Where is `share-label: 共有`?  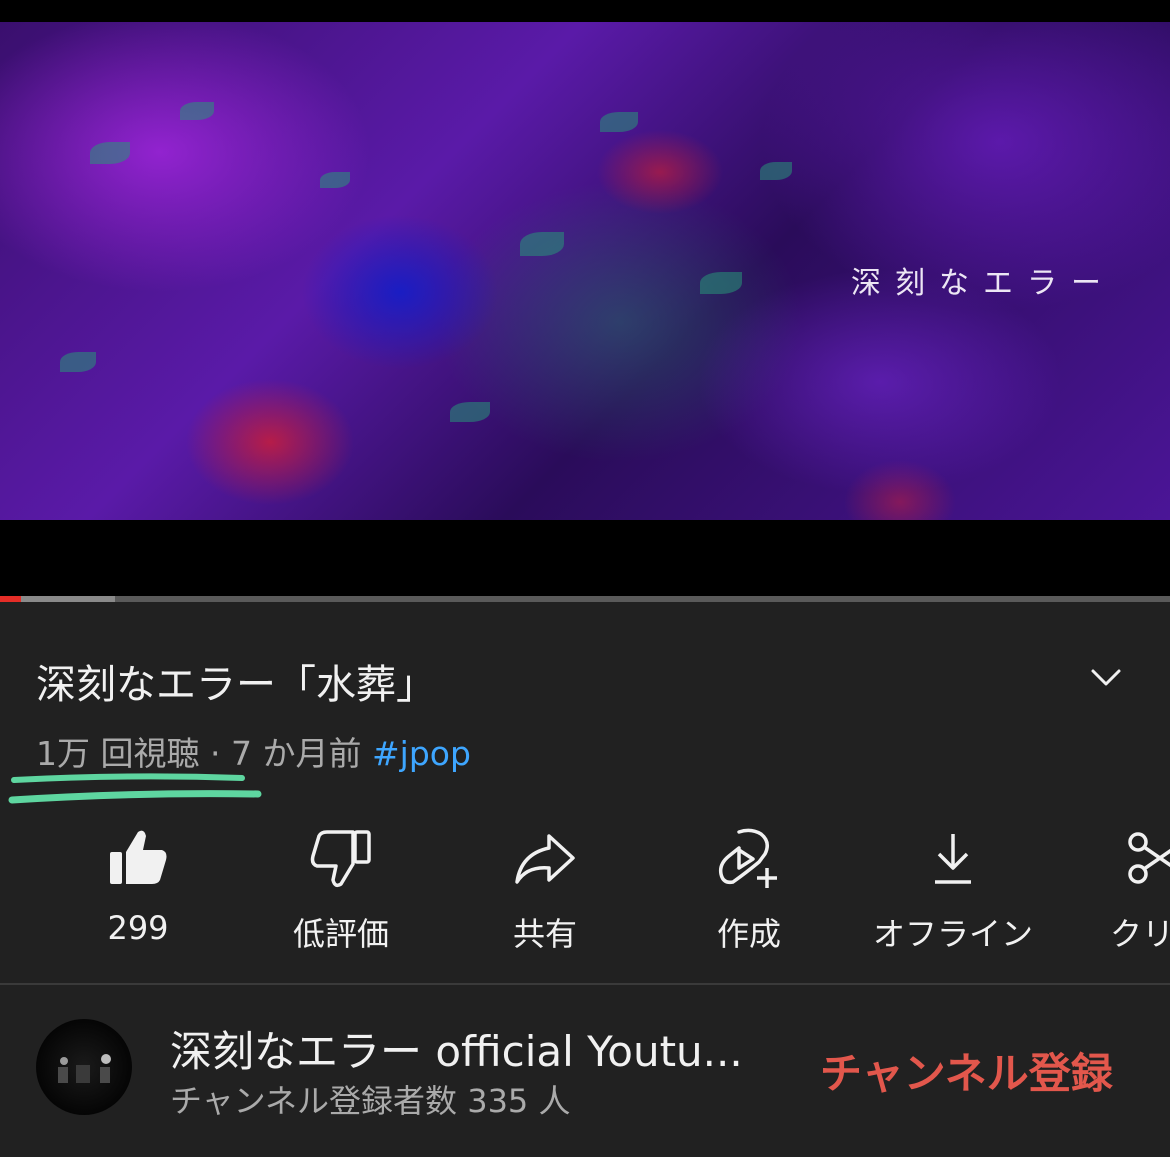 share-label: 共有 is located at coordinates (544, 934).